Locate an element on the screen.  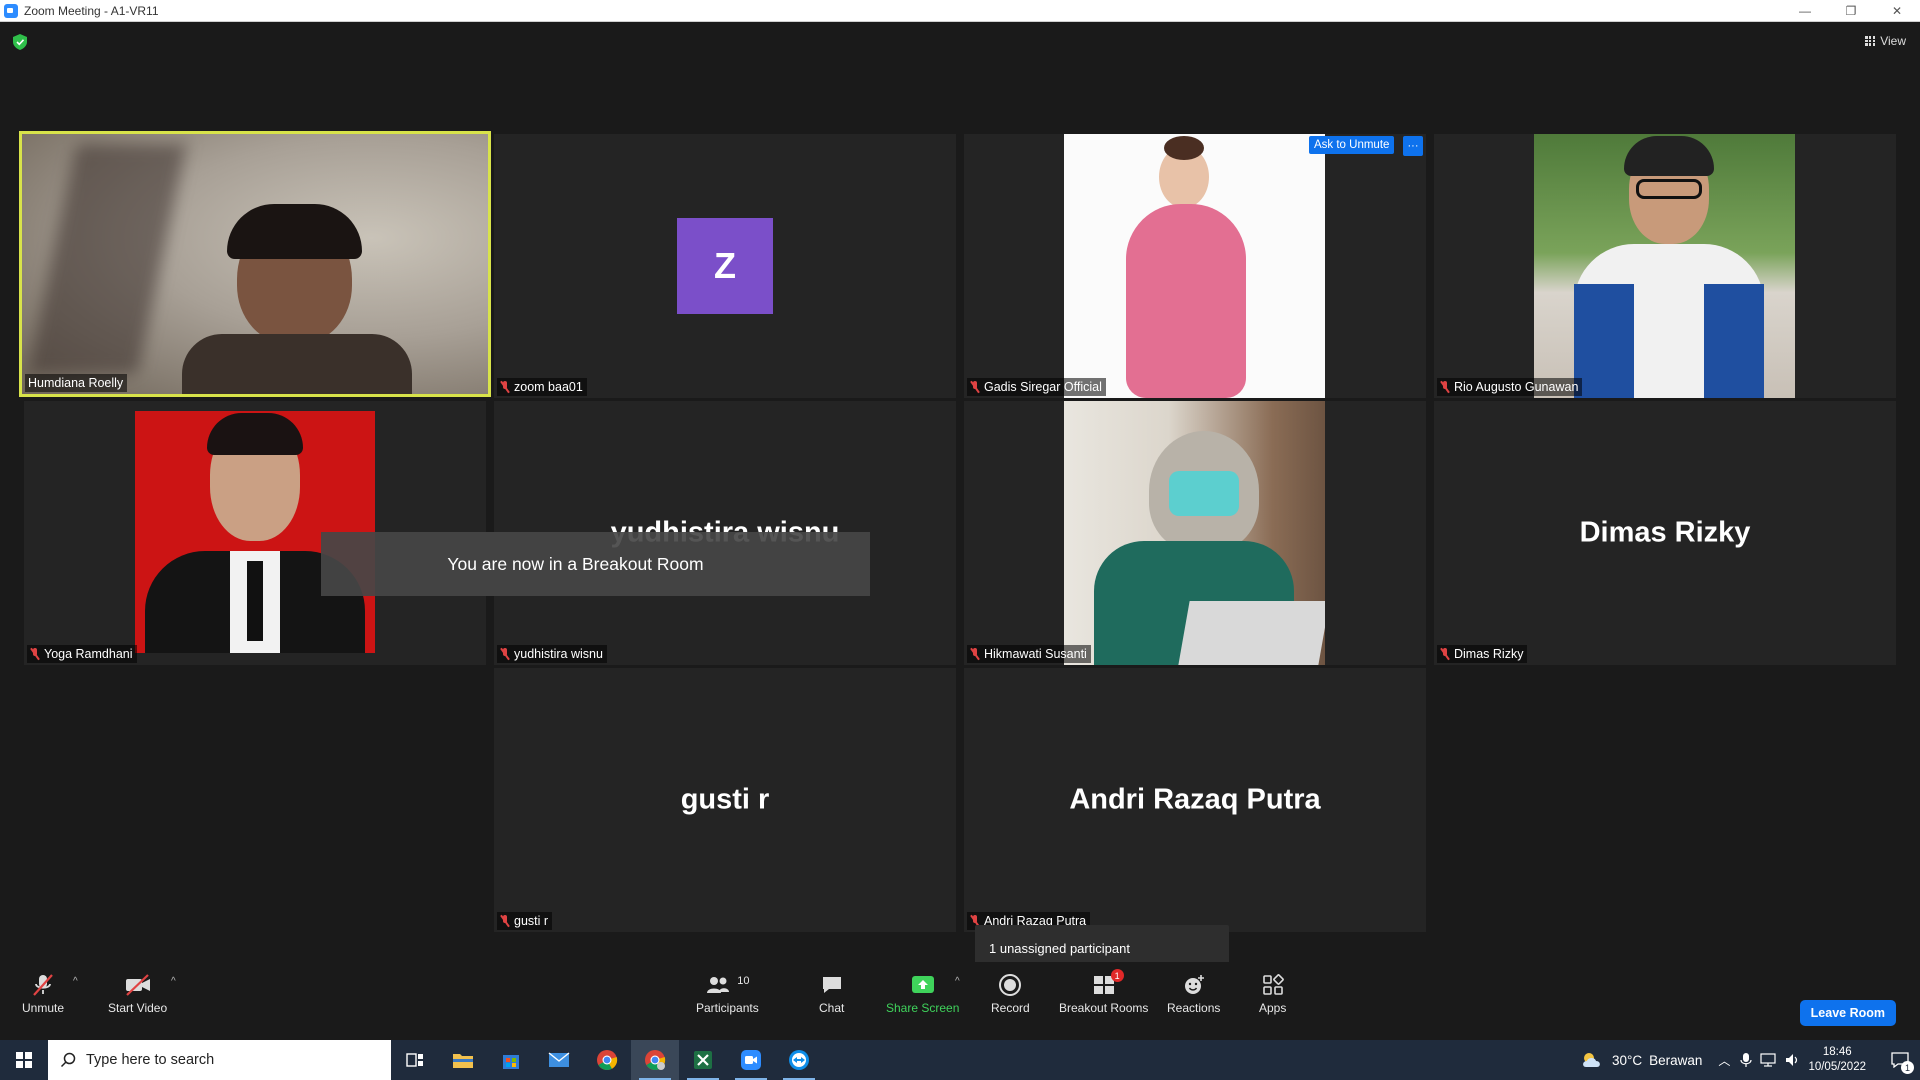
reactions-smiley-icon is located at coordinates (1194, 984).